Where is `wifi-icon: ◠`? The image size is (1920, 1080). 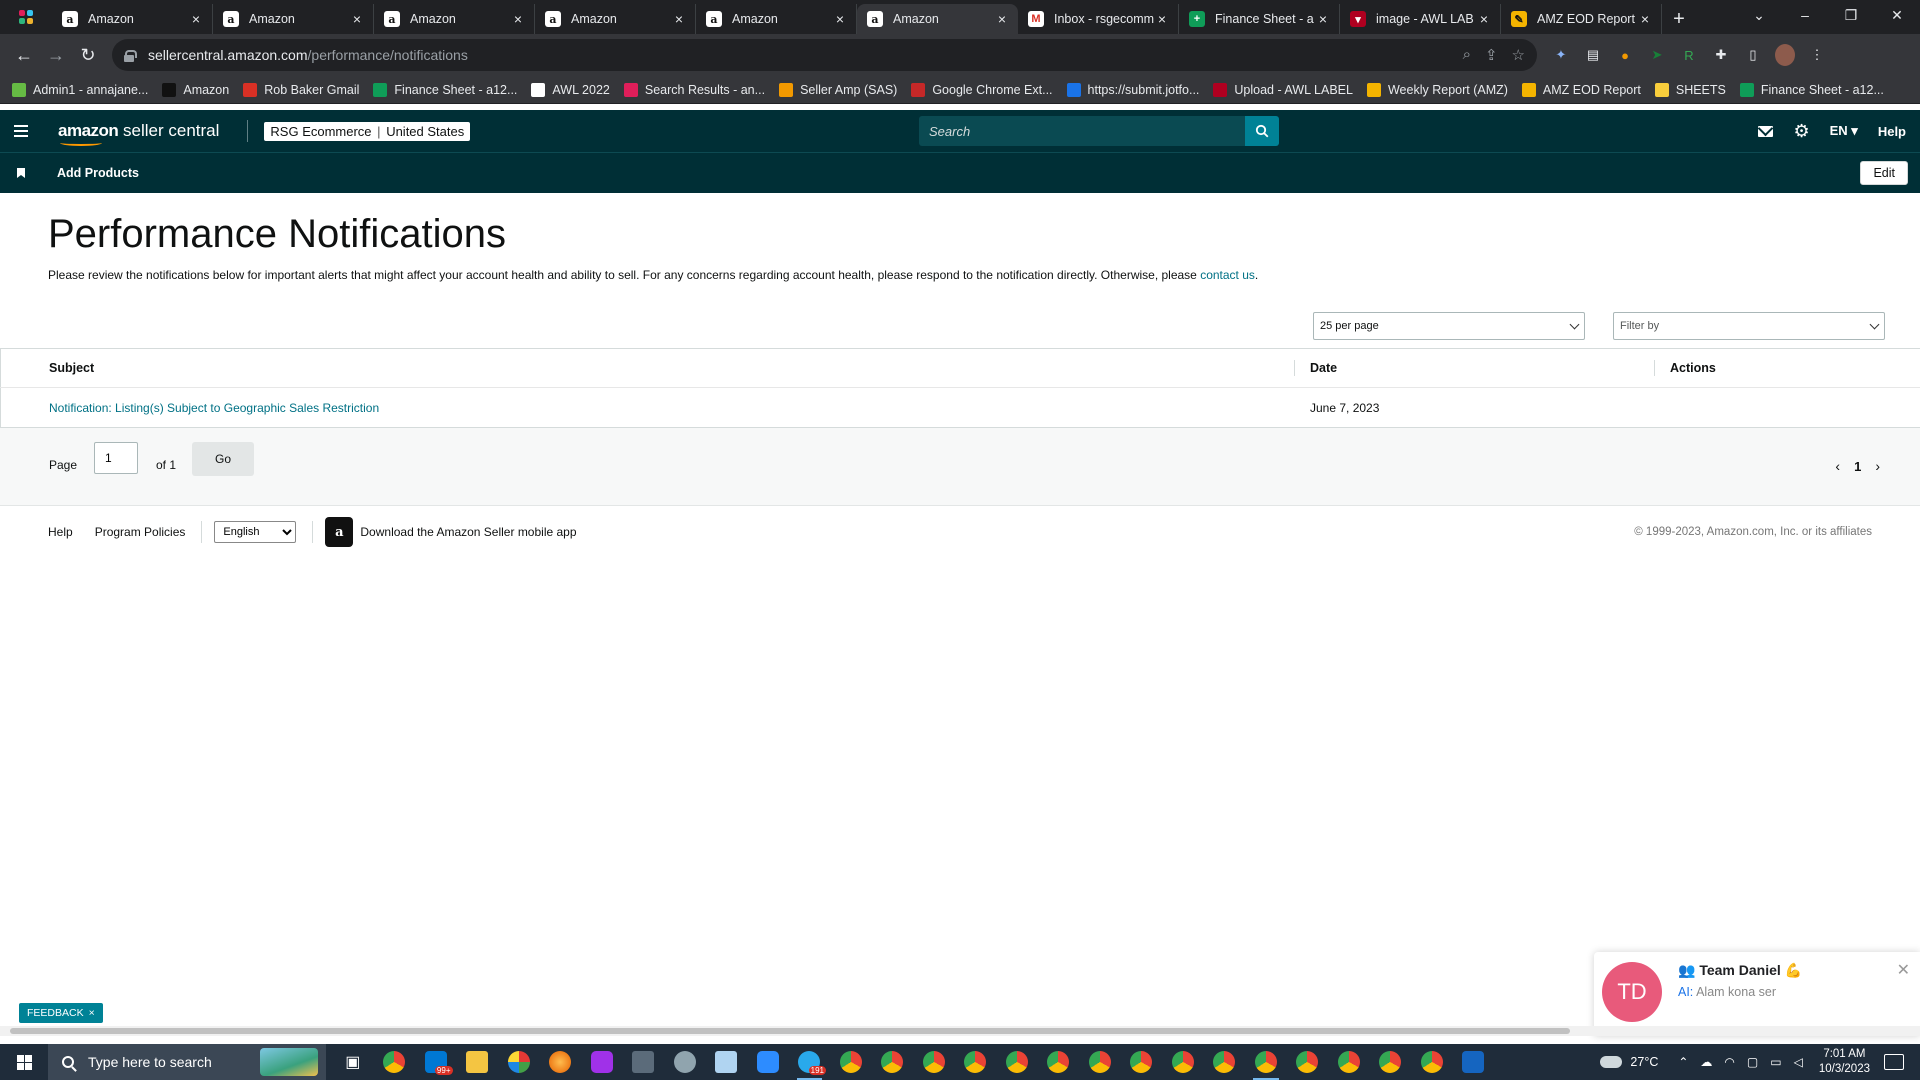 wifi-icon: ◠ is located at coordinates (1729, 1062).